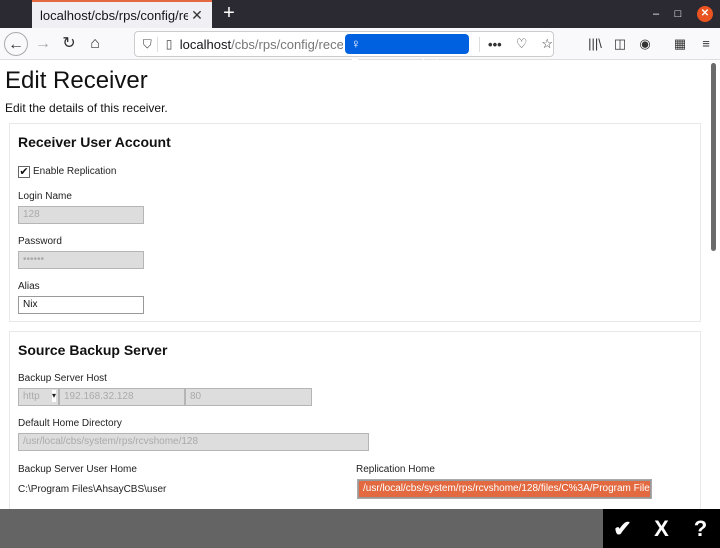 This screenshot has width=720, height=548. I want to click on backup-server-host-label: Backup Server Host, so click(62, 378).